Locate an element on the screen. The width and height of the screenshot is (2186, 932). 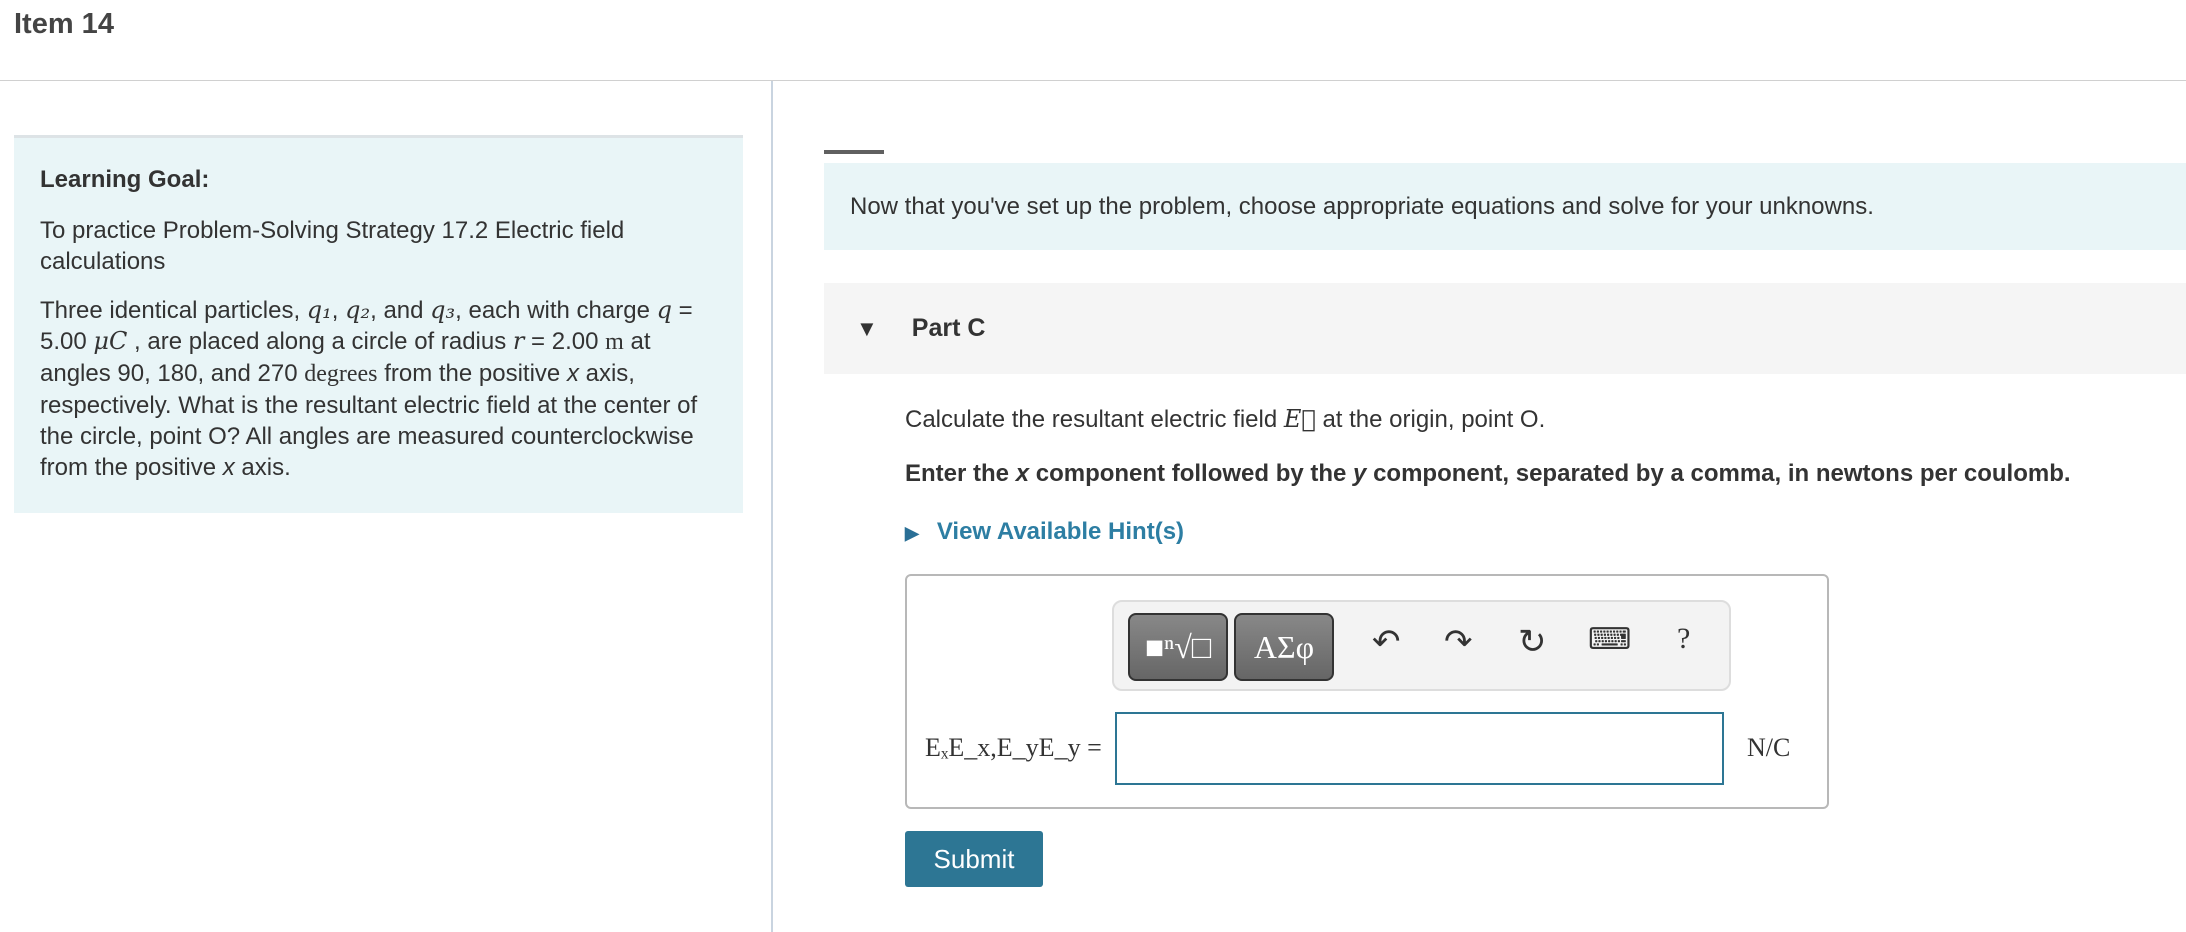
item-title: Item 14 is located at coordinates (64, 24).